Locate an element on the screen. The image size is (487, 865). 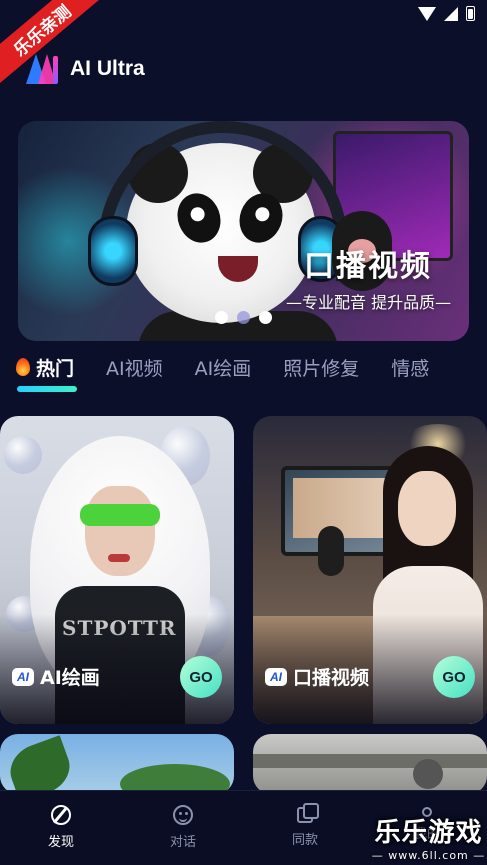
status-icons is located at coordinates (446, 13).